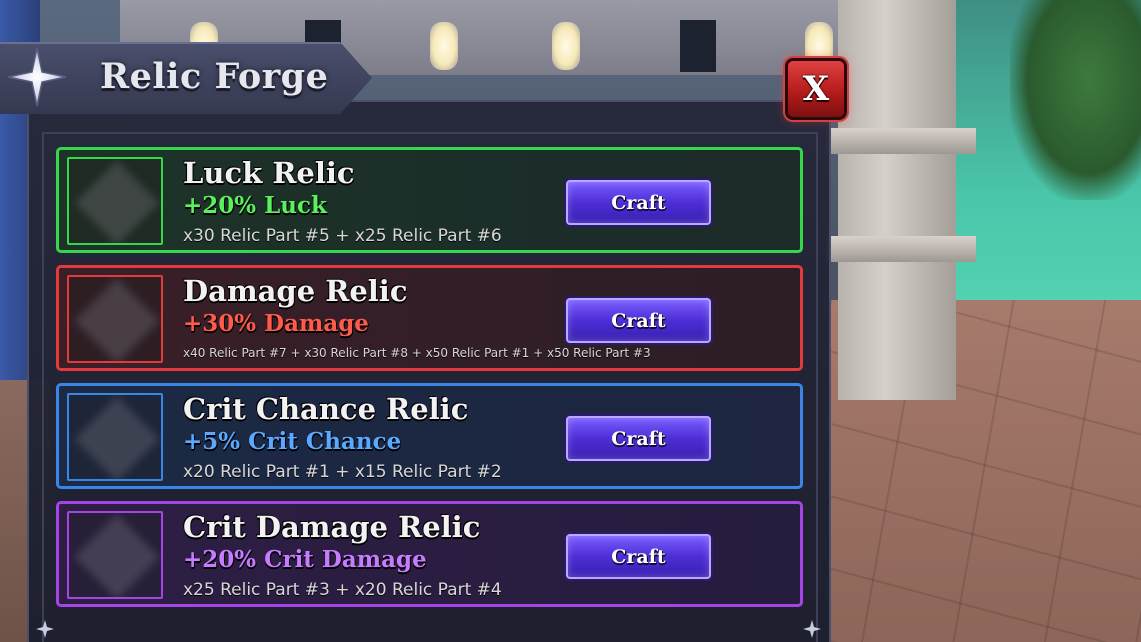  Describe the element at coordinates (638, 438) in the screenshot. I see `craft-button-crit-chance: Craft` at that location.